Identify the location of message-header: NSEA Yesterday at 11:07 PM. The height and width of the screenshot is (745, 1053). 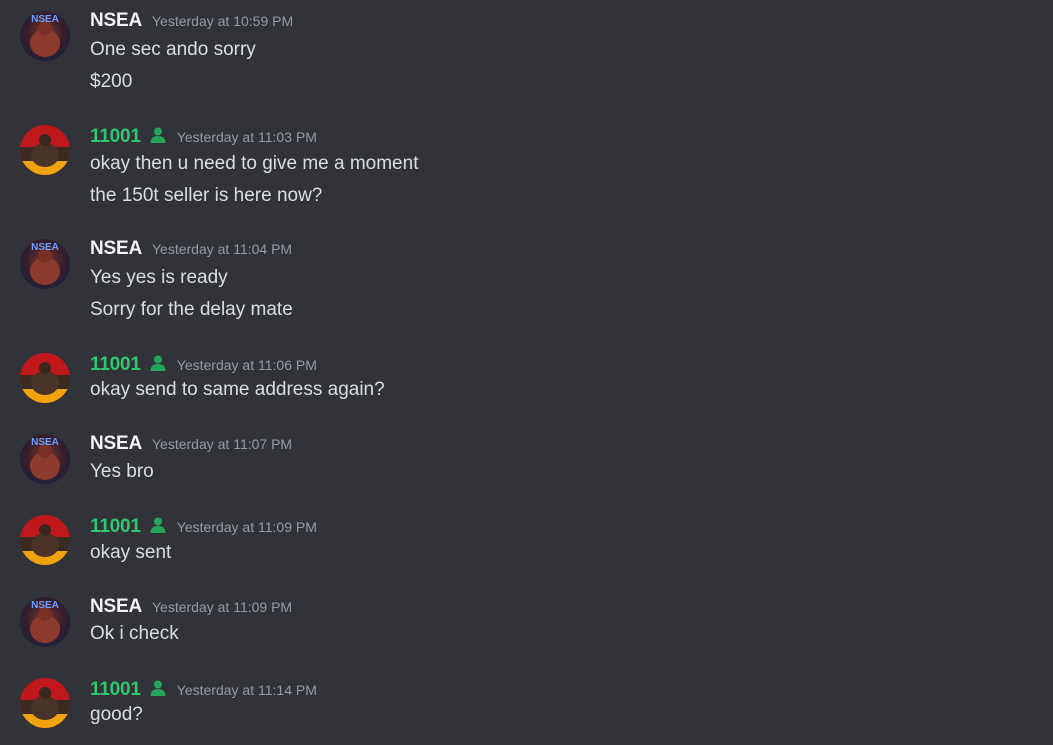
(191, 445).